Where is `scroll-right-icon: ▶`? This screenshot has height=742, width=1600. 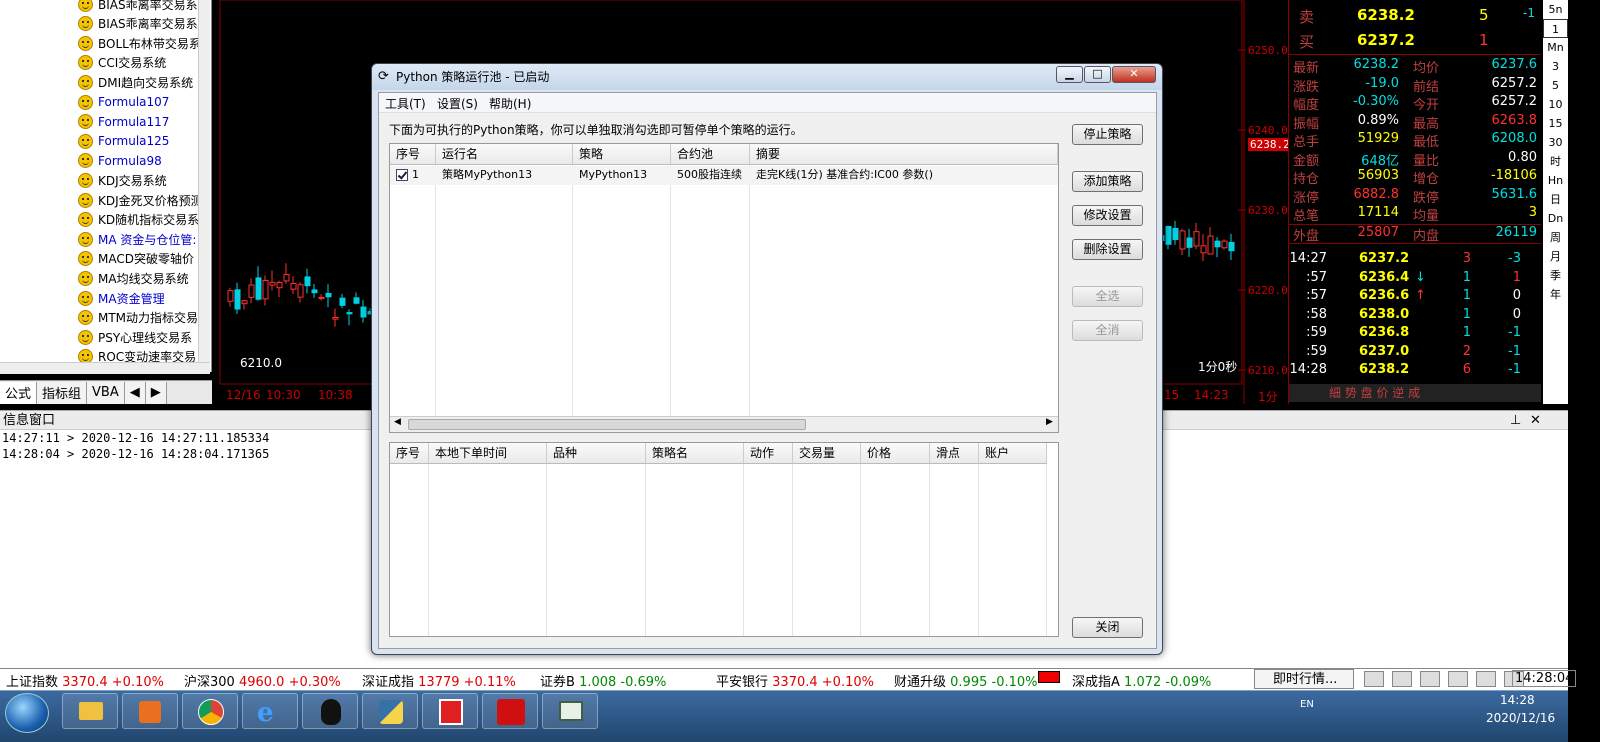
scroll-right-icon: ▶ is located at coordinates (1049, 422).